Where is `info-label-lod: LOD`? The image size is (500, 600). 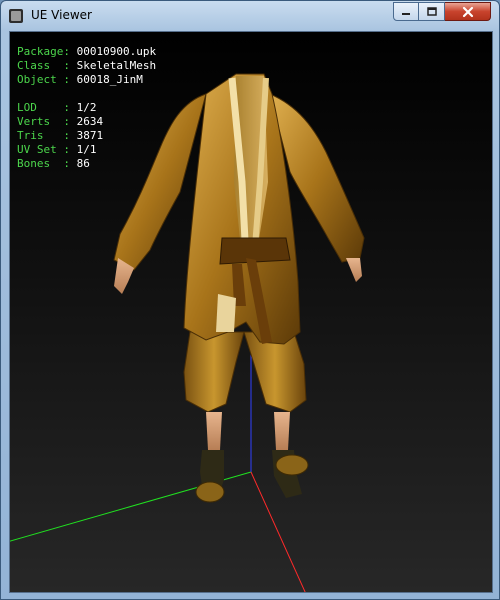 info-label-lod: LOD is located at coordinates (27, 107).